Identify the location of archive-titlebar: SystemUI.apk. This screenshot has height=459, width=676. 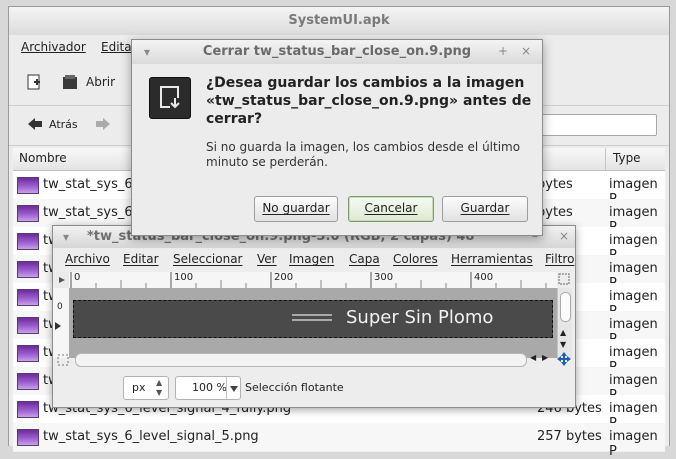
(339, 21).